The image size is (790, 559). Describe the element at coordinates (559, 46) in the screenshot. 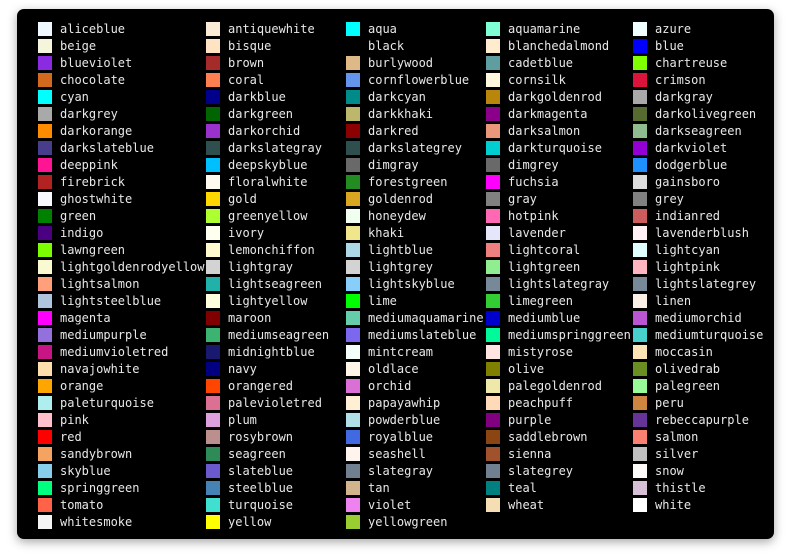

I see `color-name: blanchedalmond` at that location.